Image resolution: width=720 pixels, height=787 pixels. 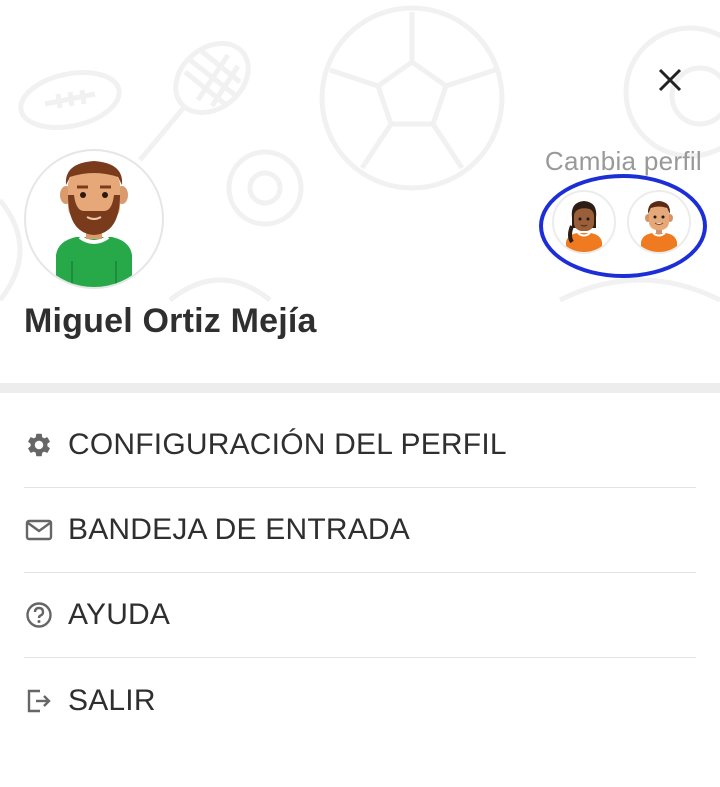 What do you see at coordinates (112, 700) in the screenshot?
I see `menu-item-label: SALIR` at bounding box center [112, 700].